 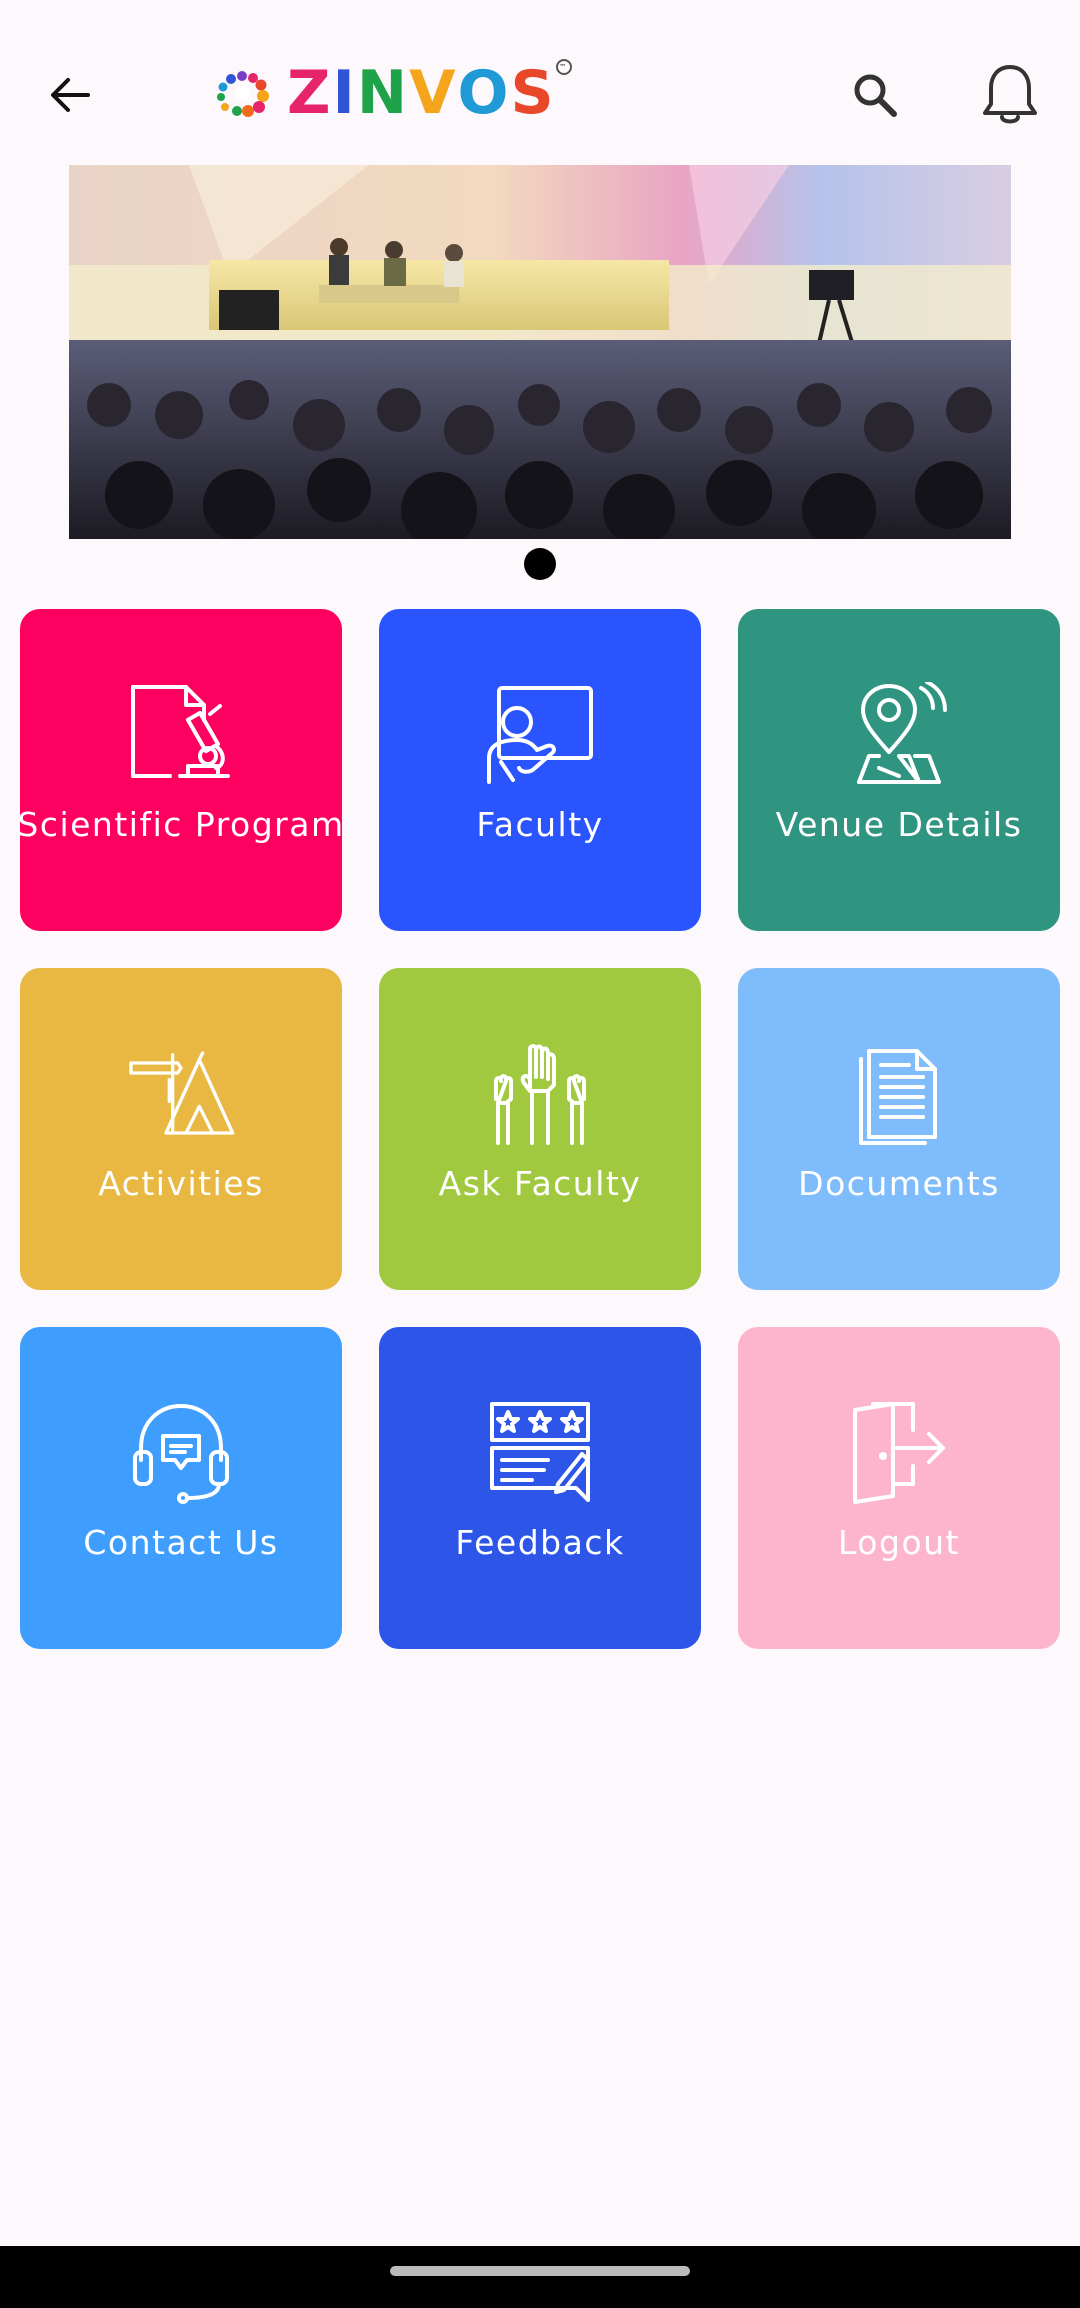 I want to click on tile-documents: Documents, so click(x=899, y=1129).